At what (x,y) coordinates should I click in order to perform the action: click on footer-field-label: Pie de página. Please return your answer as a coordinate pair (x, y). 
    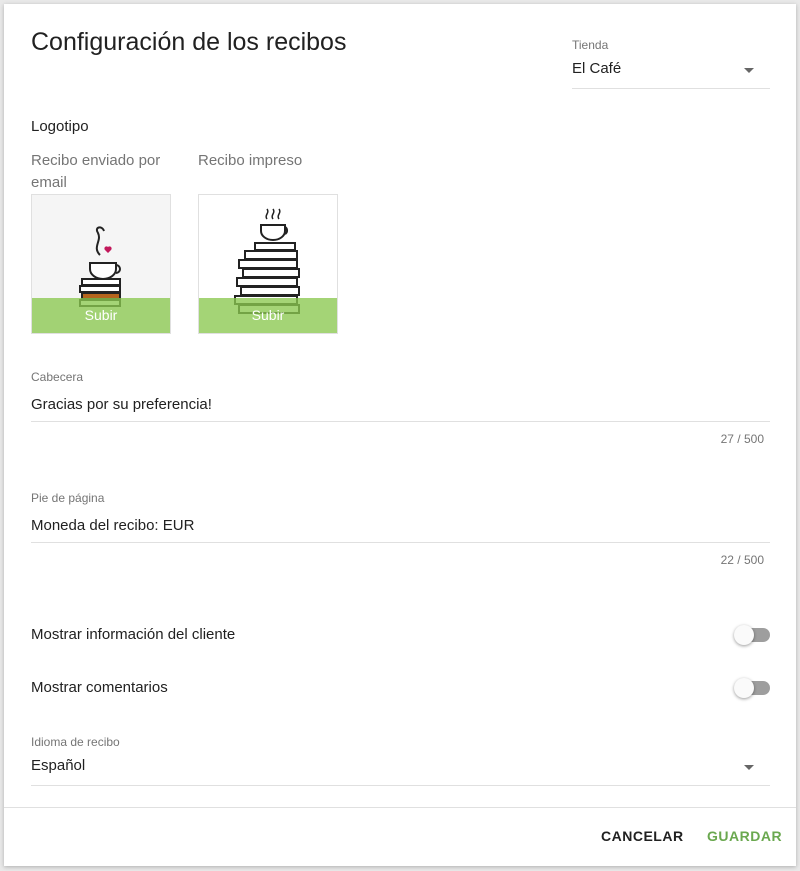
    Looking at the image, I should click on (68, 498).